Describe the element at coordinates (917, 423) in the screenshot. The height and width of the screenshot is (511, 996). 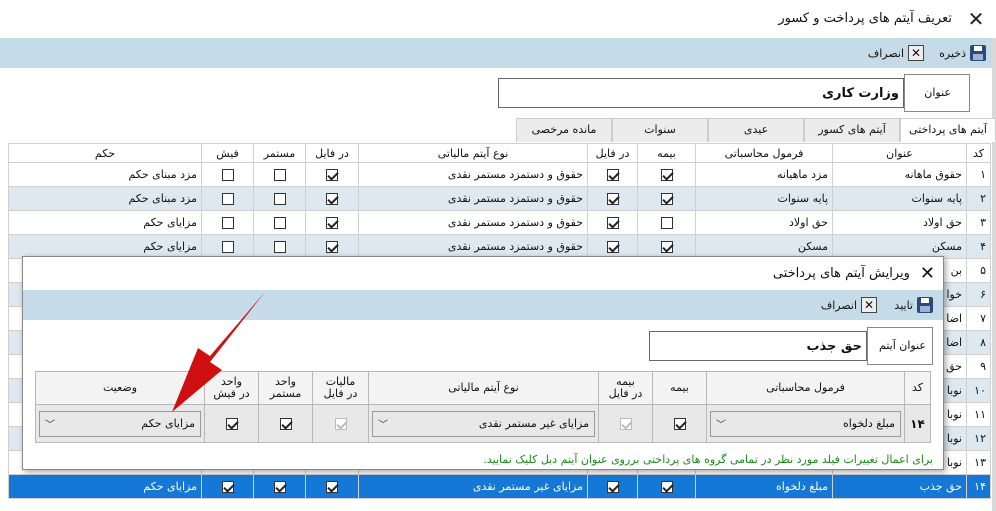
I see `dlg-code-cell: ۱۴` at that location.